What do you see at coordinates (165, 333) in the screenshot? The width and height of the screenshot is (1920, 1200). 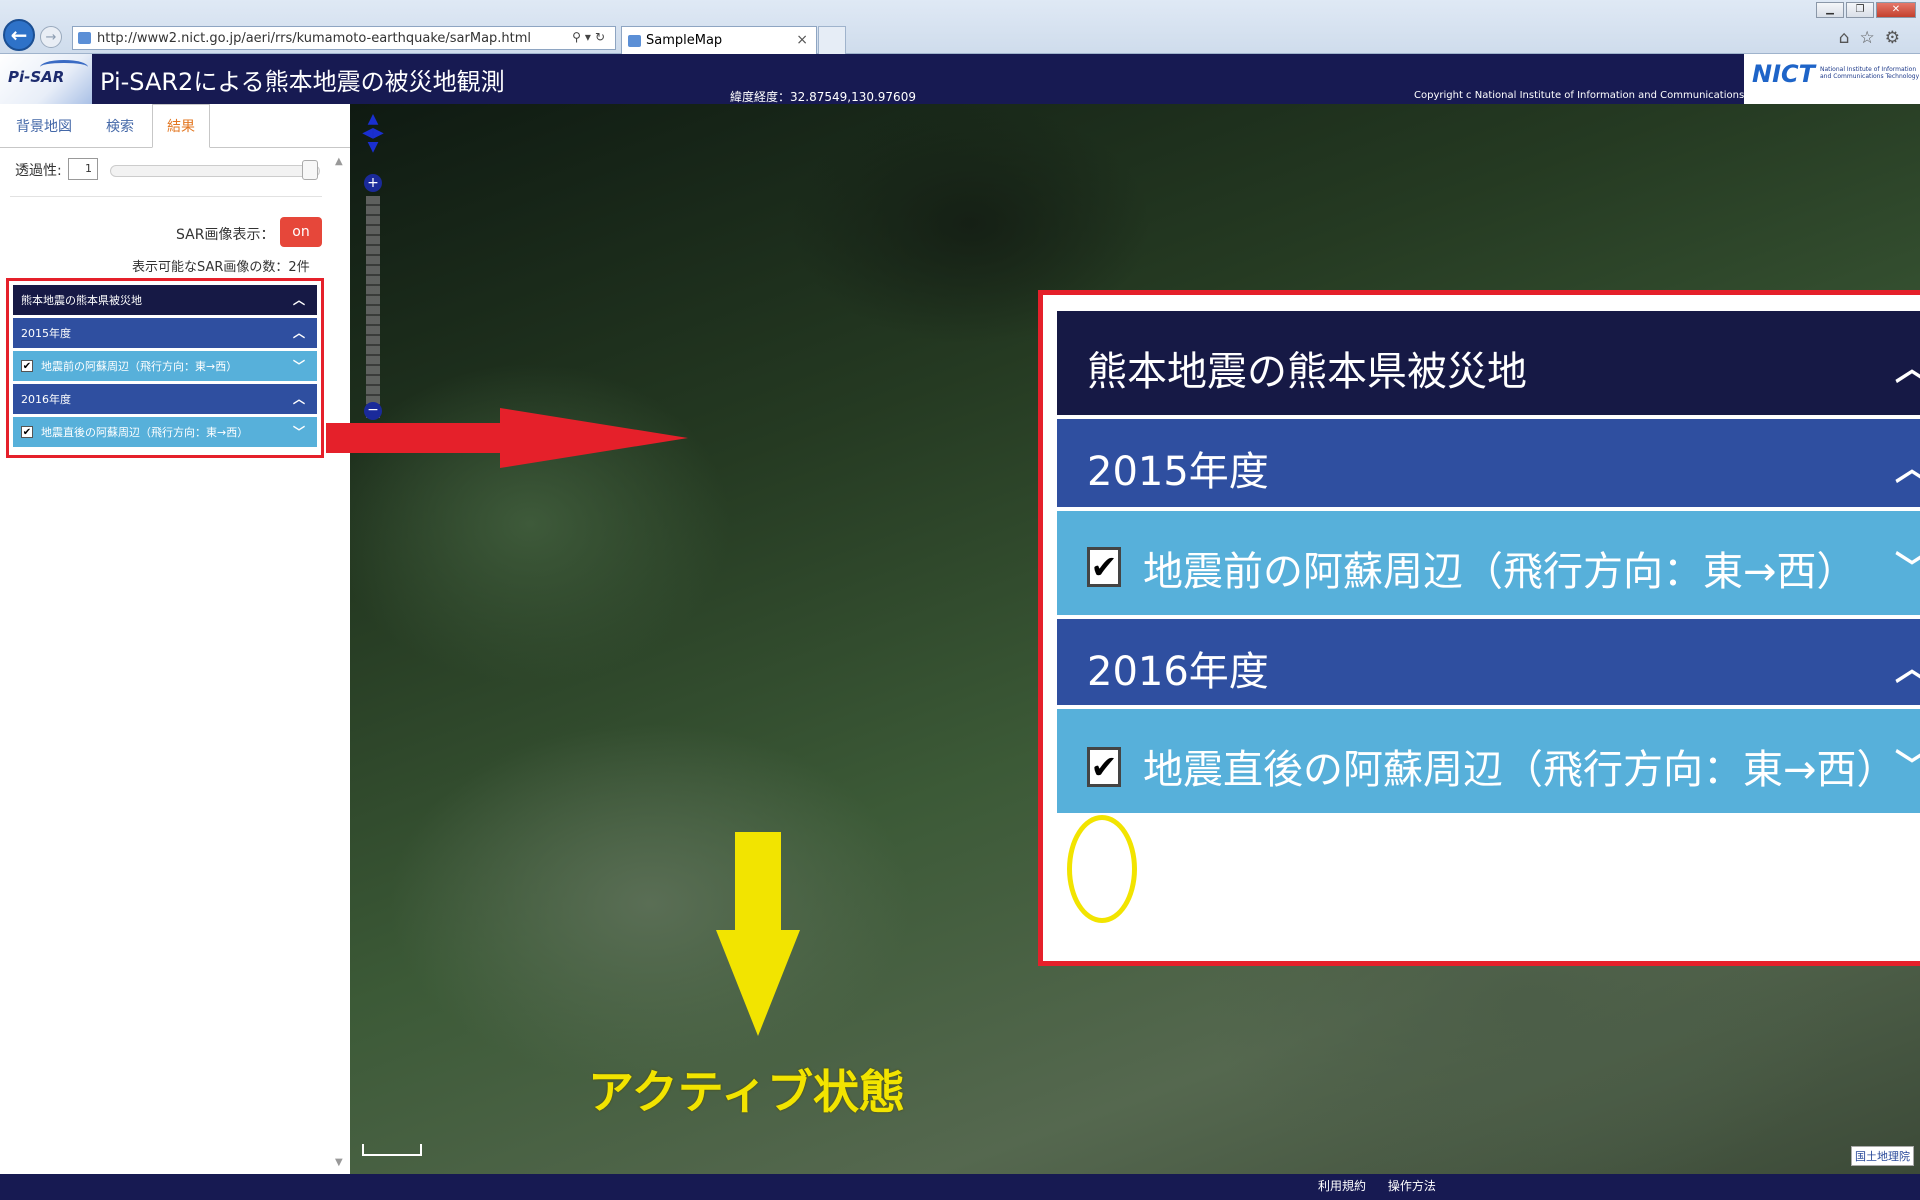 I see `layer-group-2015: 2015年度 ︿` at bounding box center [165, 333].